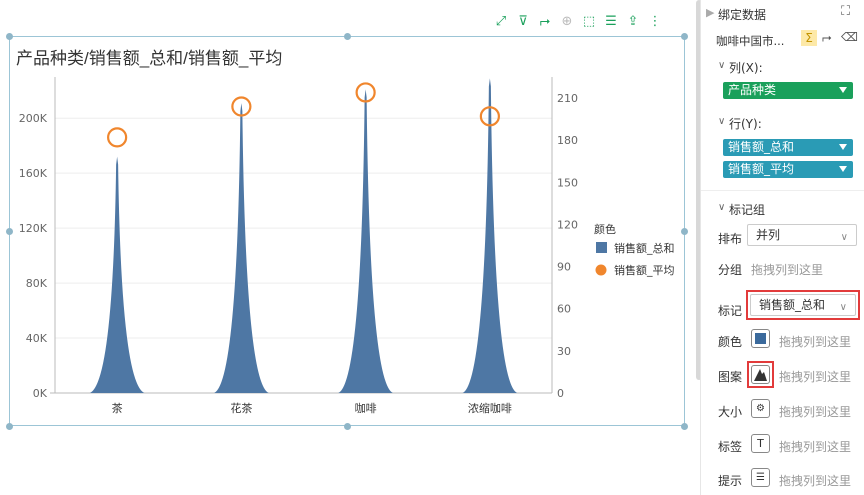 The image size is (864, 495). Describe the element at coordinates (761, 169) in the screenshot. I see `pill-label: 销售额_平均` at that location.